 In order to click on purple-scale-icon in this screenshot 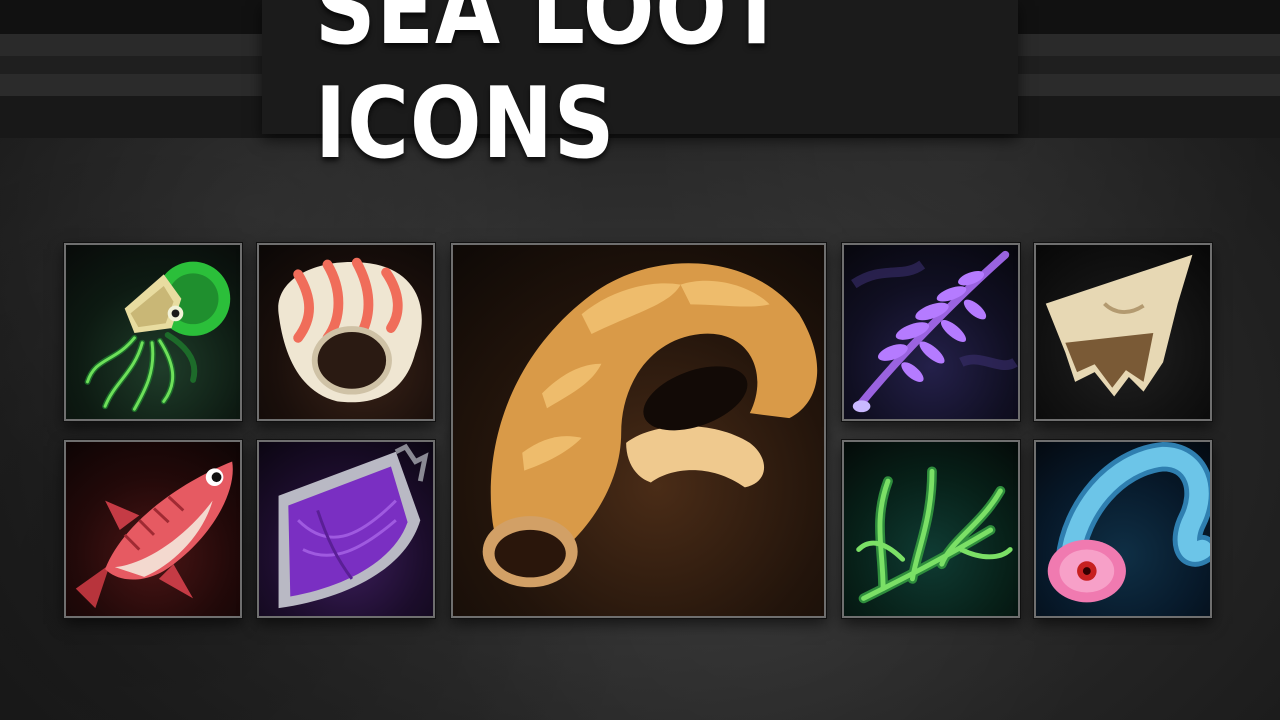, I will do `click(353, 526)`.